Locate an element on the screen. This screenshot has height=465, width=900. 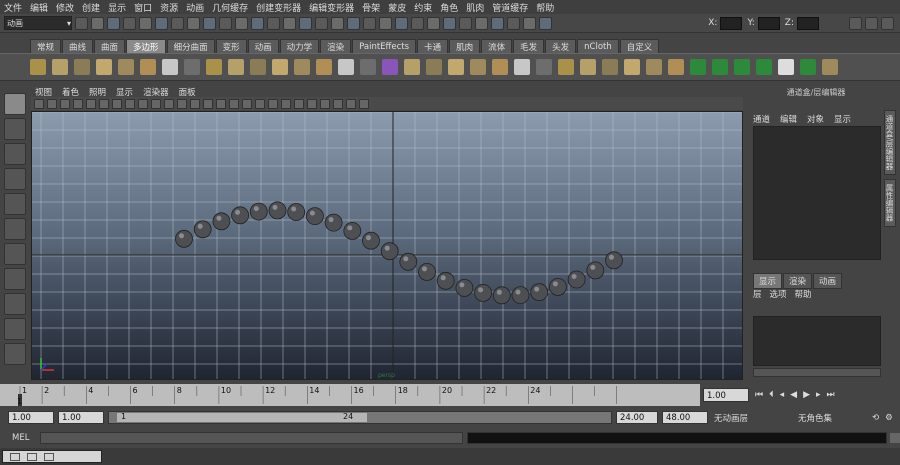
side-tab-attribute-editor: 属性编辑器 is located at coordinates (890, 203).